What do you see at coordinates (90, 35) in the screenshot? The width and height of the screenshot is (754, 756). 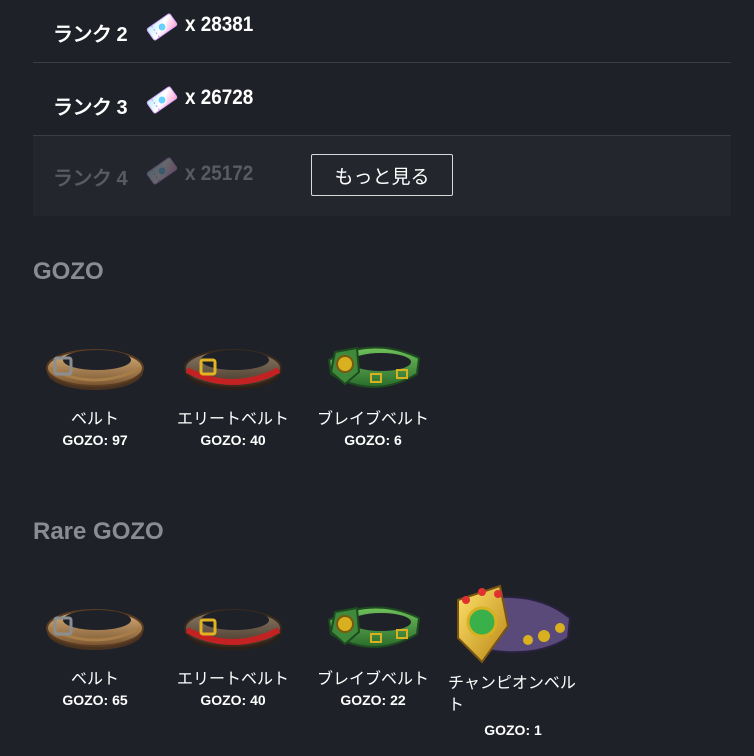 I see `rank-label: ランク 2` at bounding box center [90, 35].